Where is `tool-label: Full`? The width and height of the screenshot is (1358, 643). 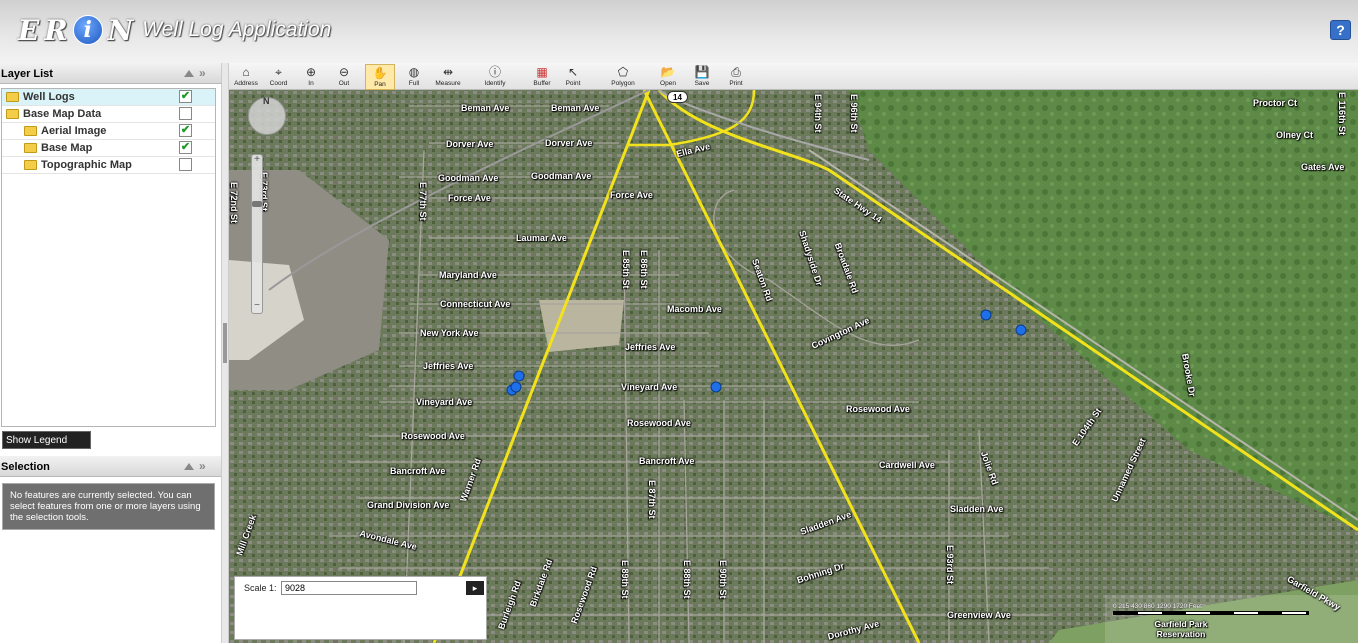
tool-label: Full is located at coordinates (414, 83).